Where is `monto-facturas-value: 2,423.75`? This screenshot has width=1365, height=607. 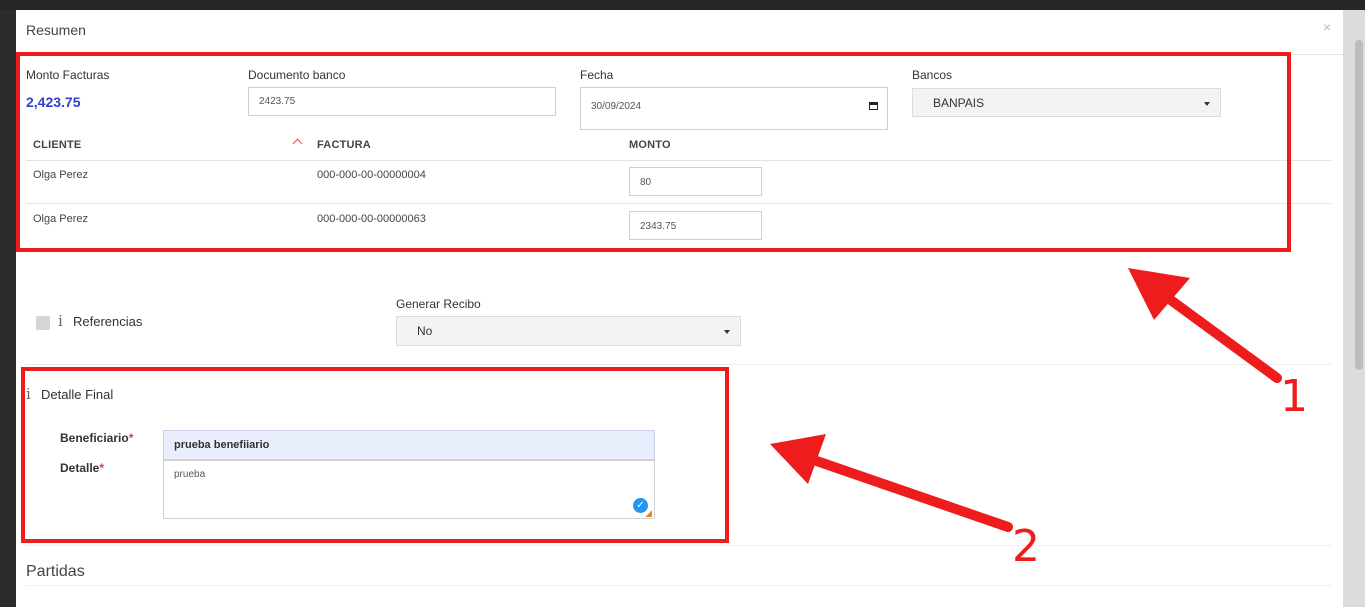 monto-facturas-value: 2,423.75 is located at coordinates (53, 102).